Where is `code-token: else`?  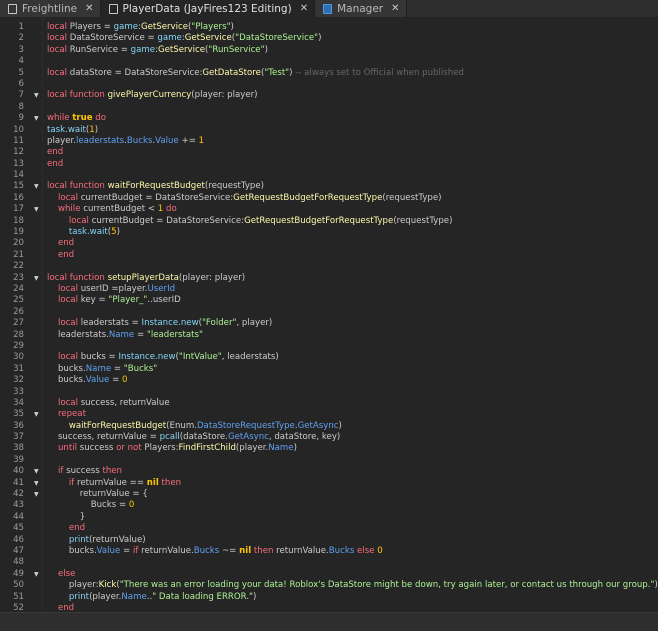
code-token: else is located at coordinates (364, 550).